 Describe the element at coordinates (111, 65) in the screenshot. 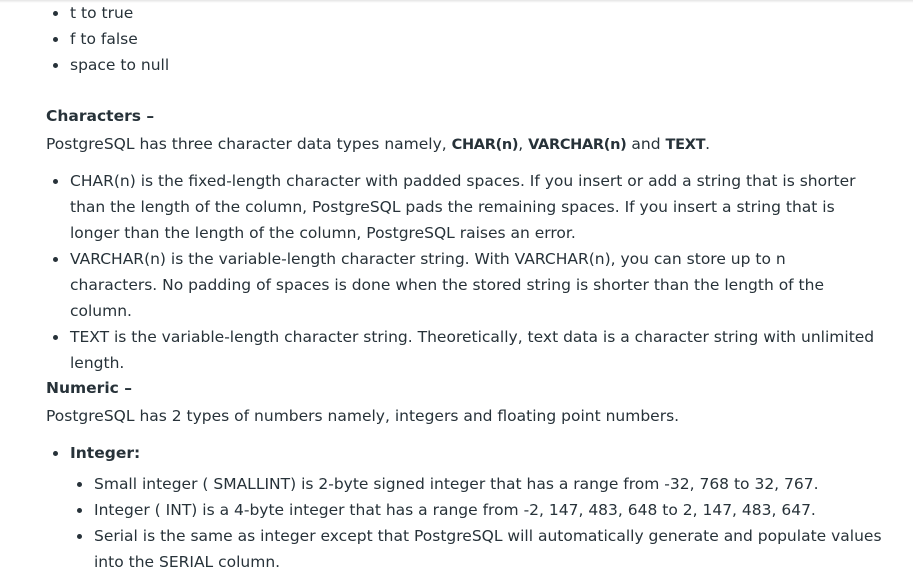

I see `list-item: space to null` at that location.